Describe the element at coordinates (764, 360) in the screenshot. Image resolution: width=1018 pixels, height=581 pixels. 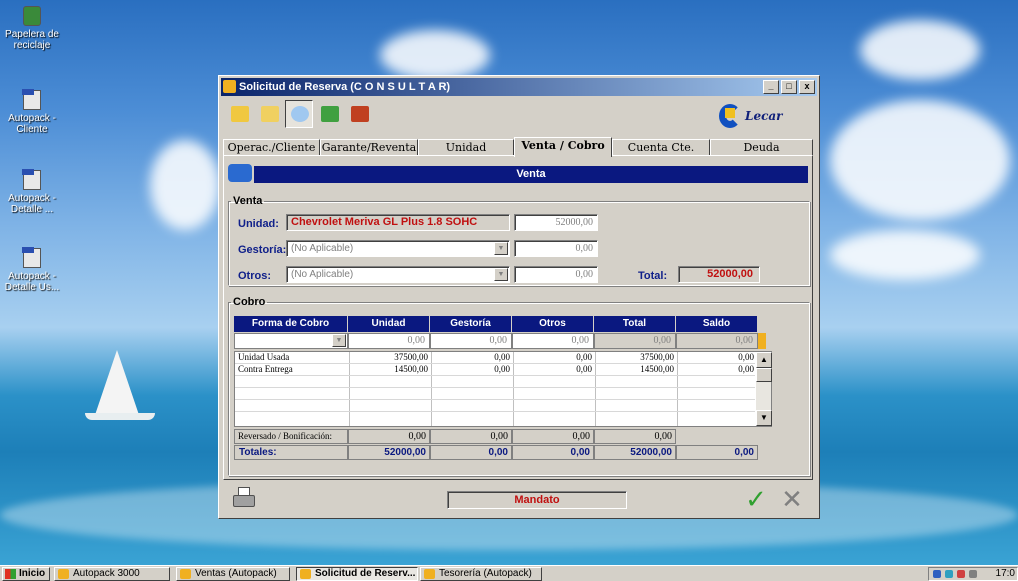
I see `scroll-up-icon: ▲` at that location.